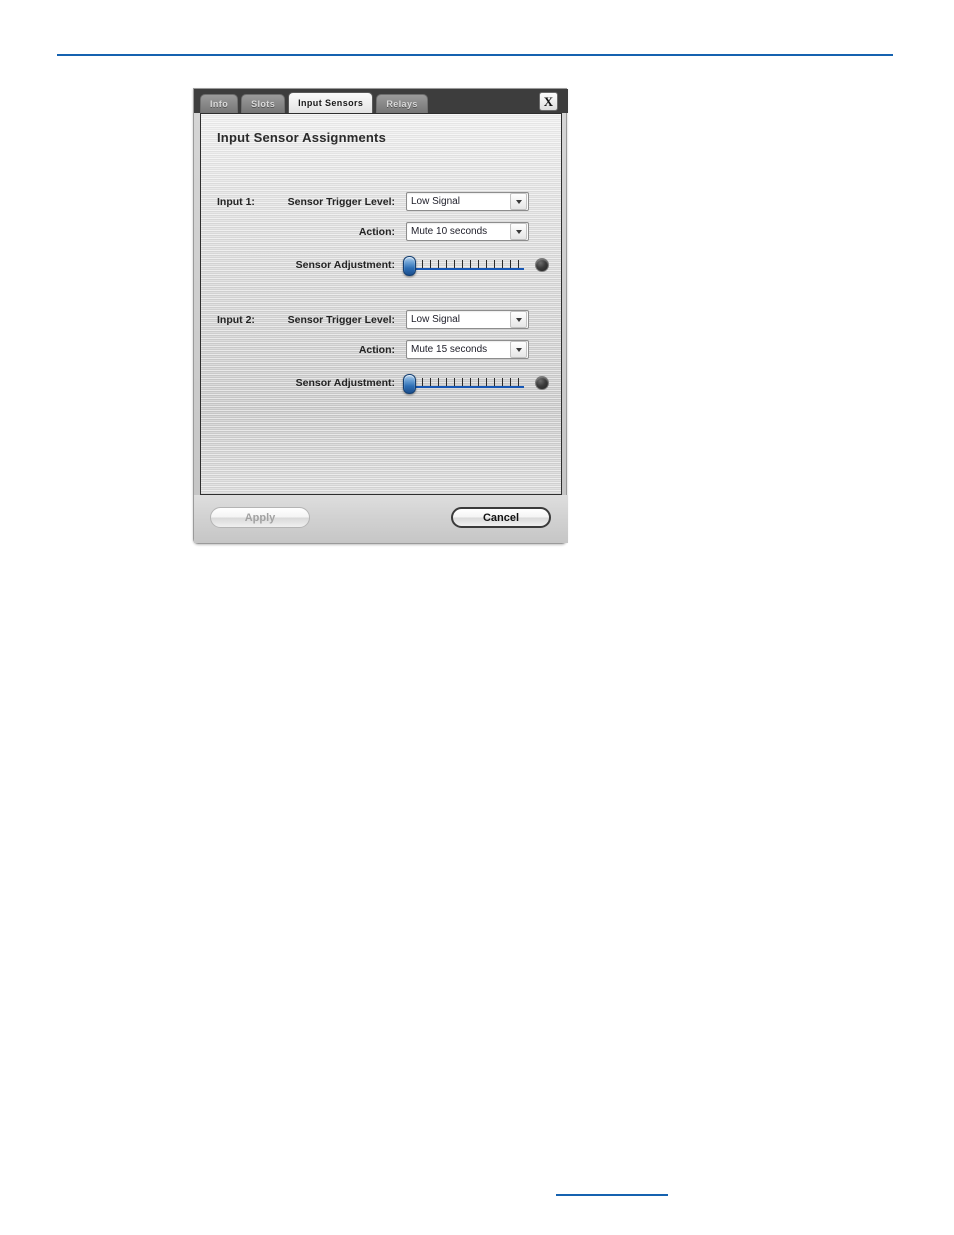 The width and height of the screenshot is (954, 1235). Describe the element at coordinates (341, 320) in the screenshot. I see `input-2-trigger-label: Sensor Trigger Level:` at that location.